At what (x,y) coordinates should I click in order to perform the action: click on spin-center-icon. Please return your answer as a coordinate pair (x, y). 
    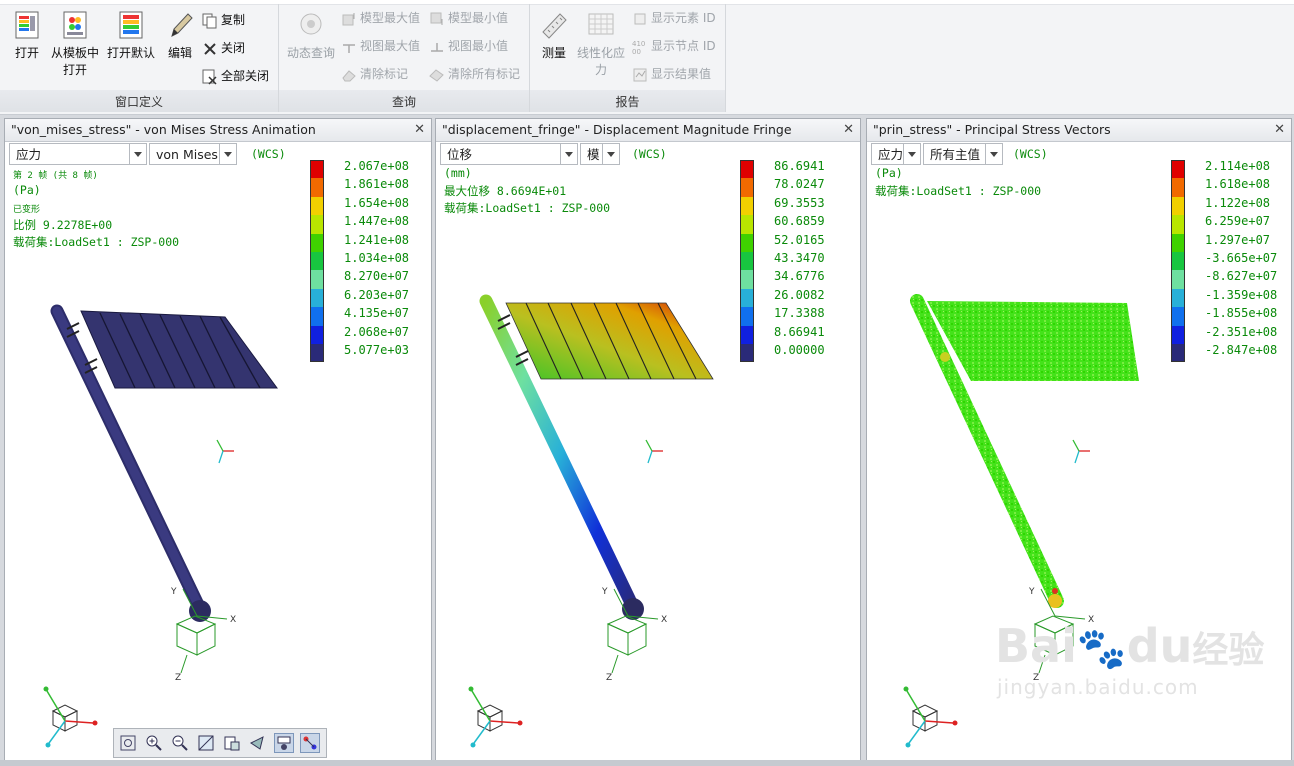
    Looking at the image, I should click on (310, 743).